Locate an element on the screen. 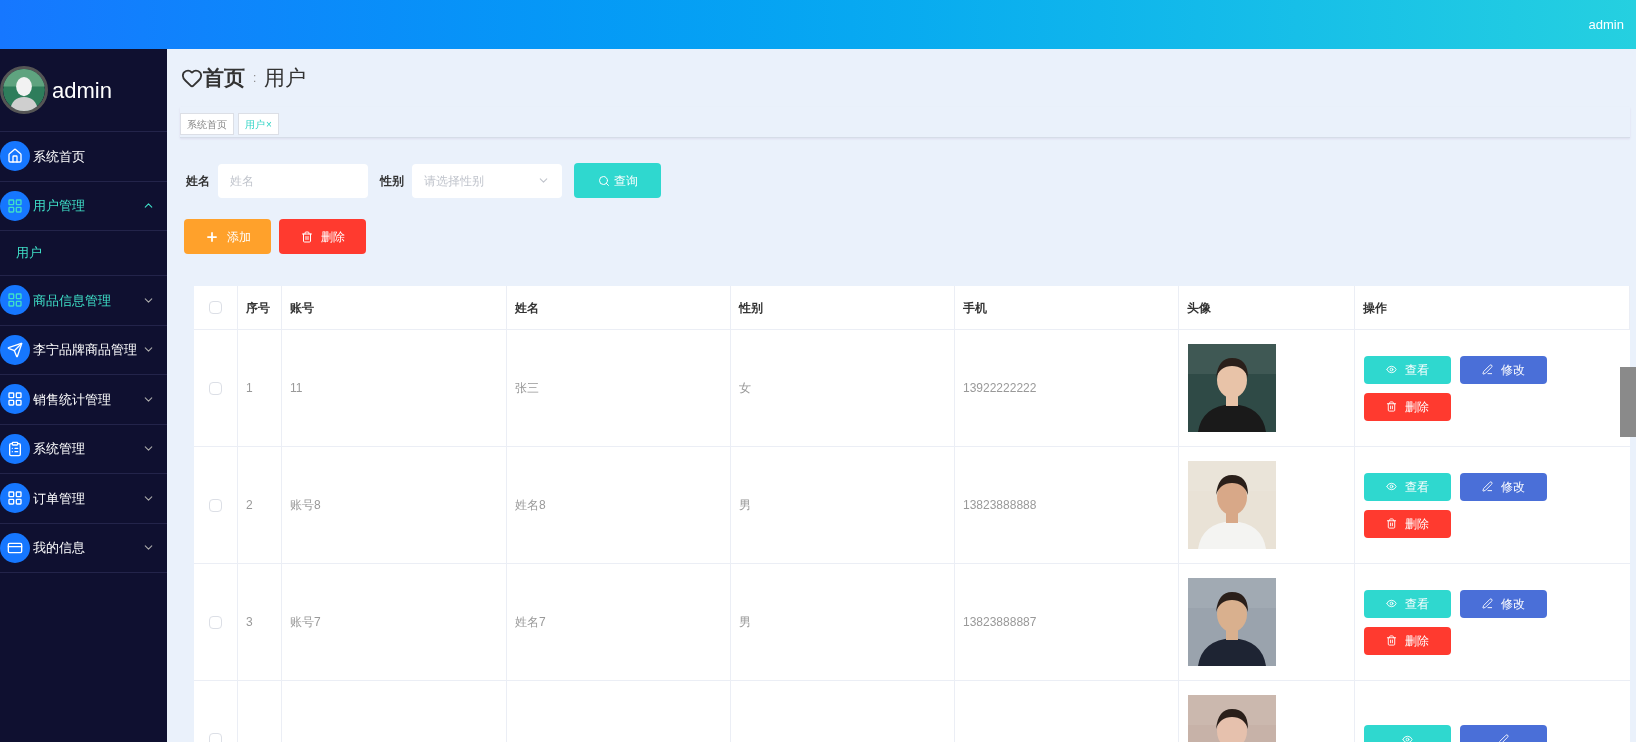 This screenshot has height=742, width=1636. table-cell-text: 11 is located at coordinates (296, 388).